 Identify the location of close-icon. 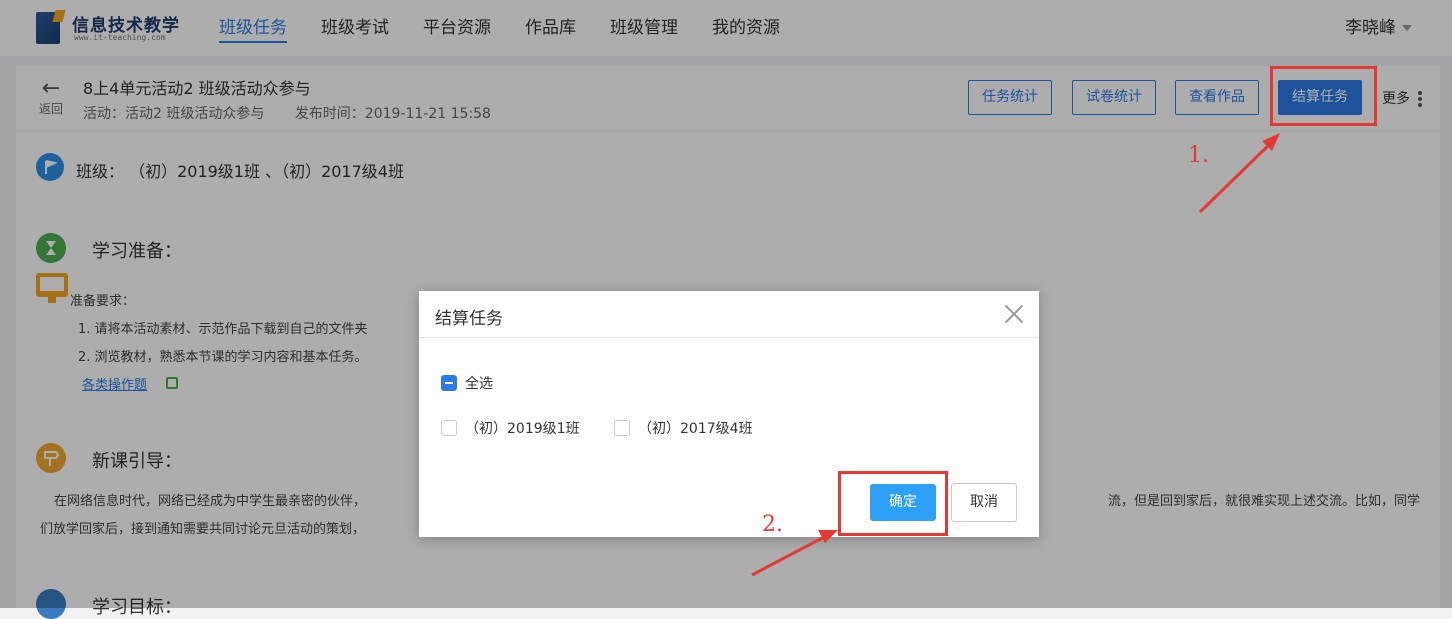
(1014, 314).